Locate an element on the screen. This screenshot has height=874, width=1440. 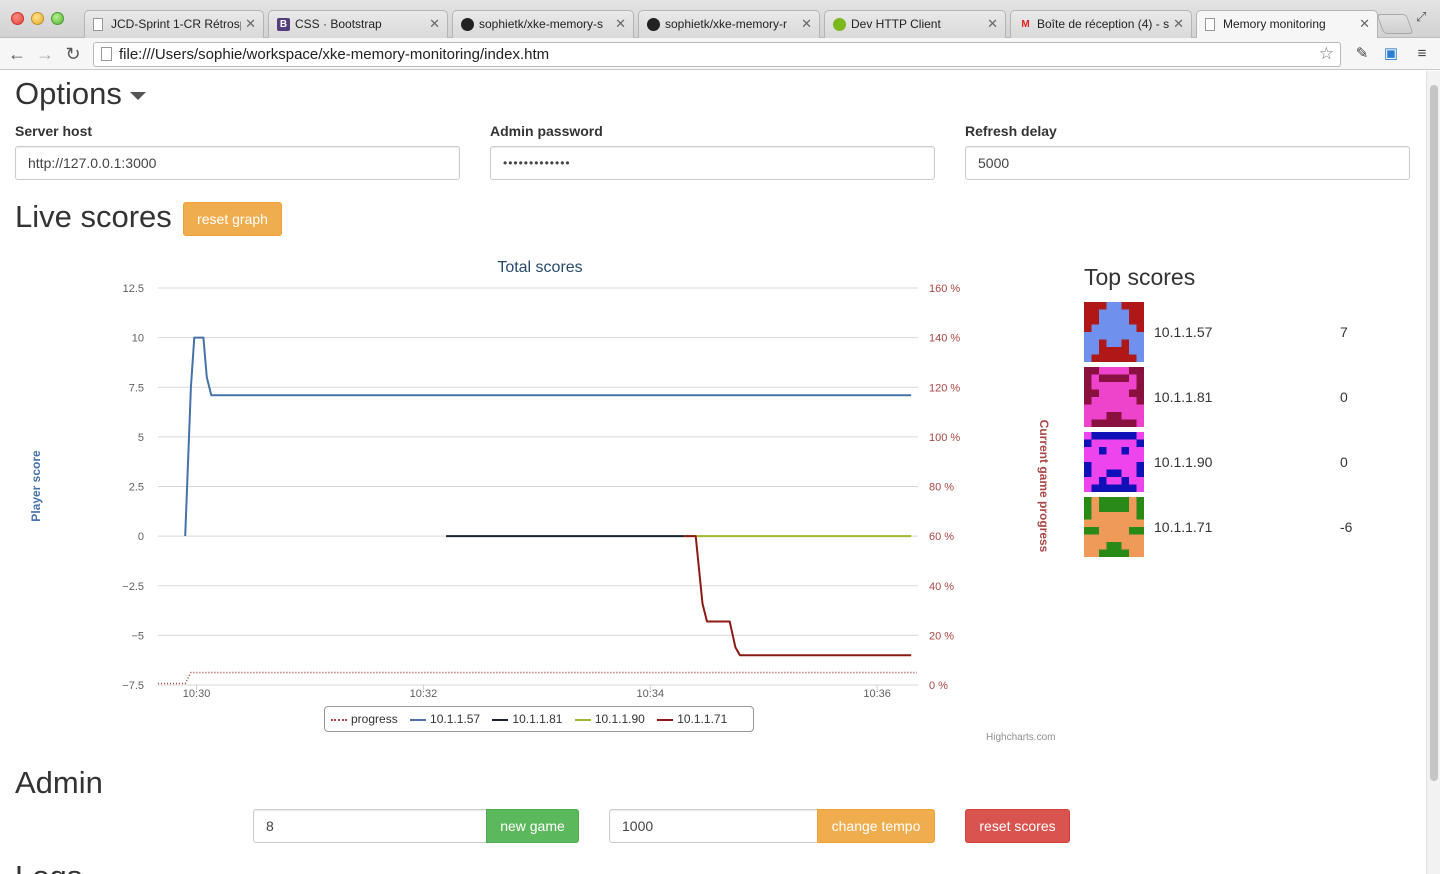
scrollbar-thumb is located at coordinates (1434, 433).